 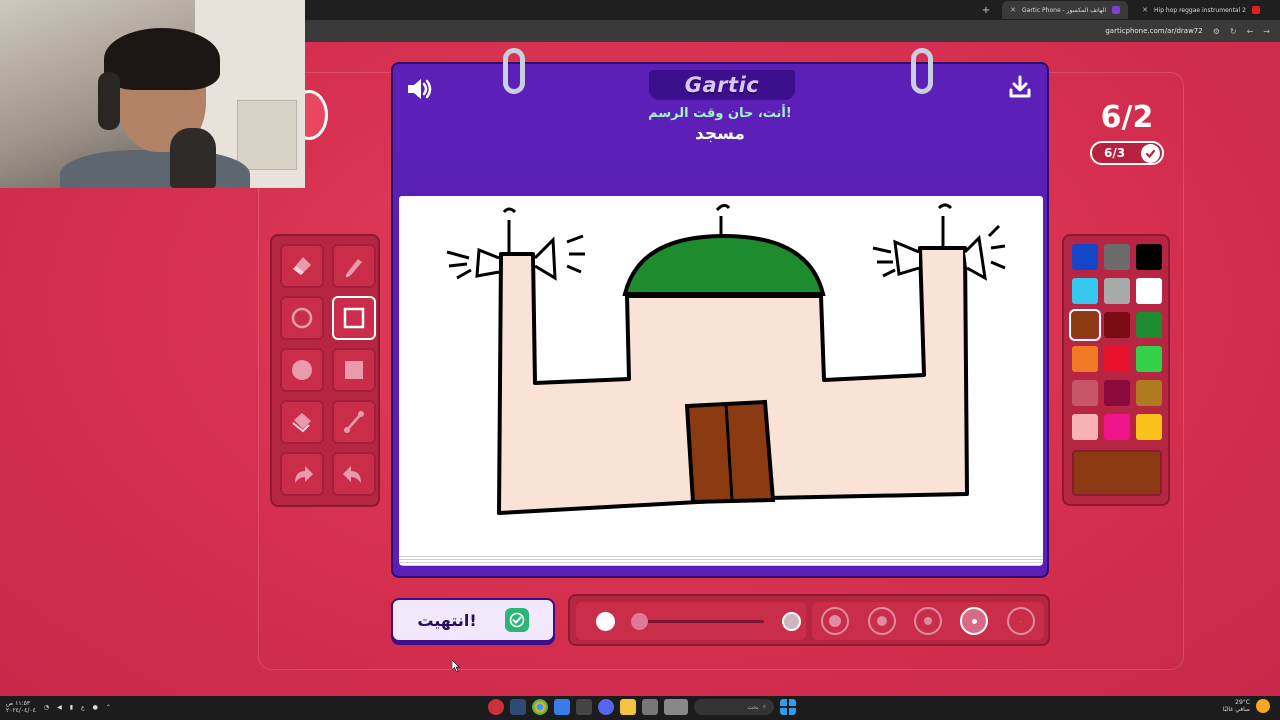 What do you see at coordinates (108, 707) in the screenshot?
I see `chevron-up-icon: ⌃` at bounding box center [108, 707].